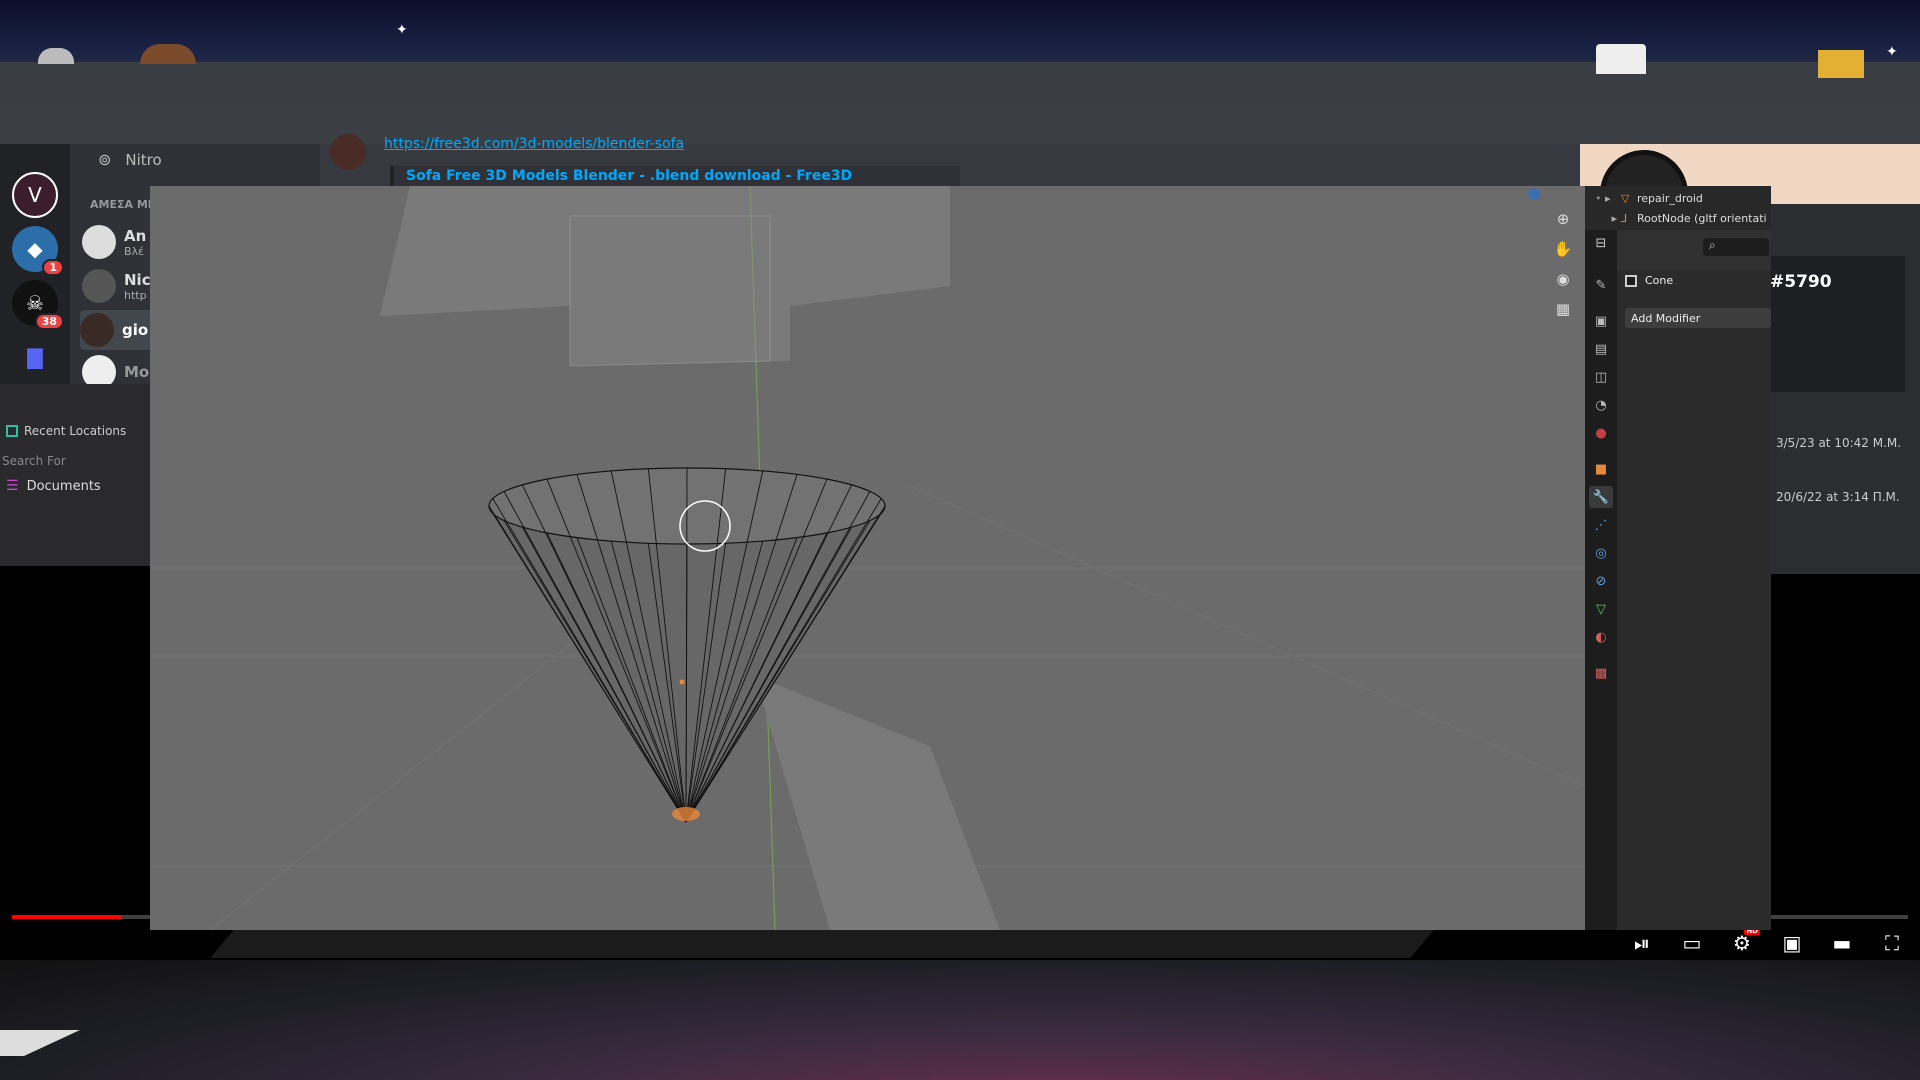 The height and width of the screenshot is (1080, 1920). Describe the element at coordinates (105, 159) in the screenshot. I see `nitro-icon: ⊚` at that location.